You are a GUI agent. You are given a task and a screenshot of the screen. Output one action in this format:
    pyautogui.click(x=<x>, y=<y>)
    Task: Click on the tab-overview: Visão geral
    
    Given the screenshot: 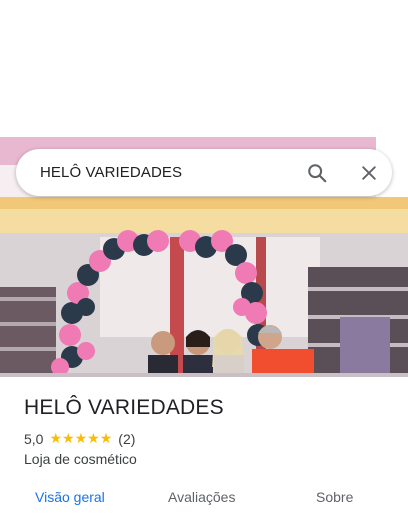 What is the action you would take?
    pyautogui.click(x=70, y=497)
    